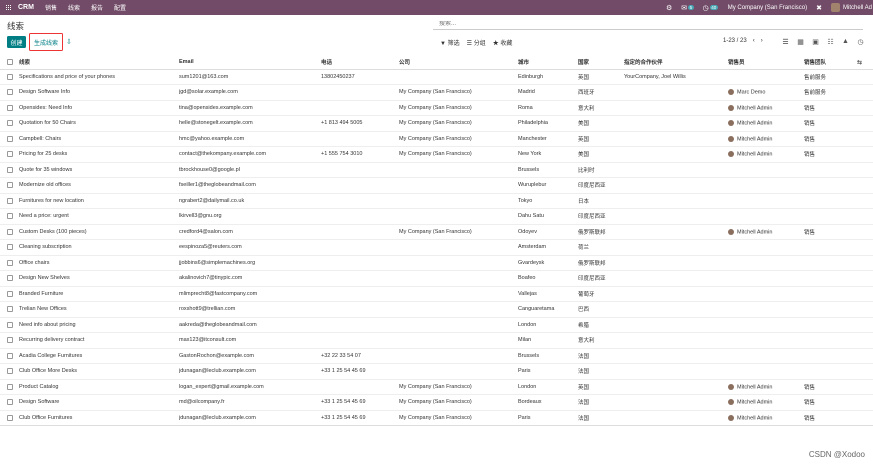 This screenshot has width=873, height=467. I want to click on cell-country: 美国, so click(601, 154).